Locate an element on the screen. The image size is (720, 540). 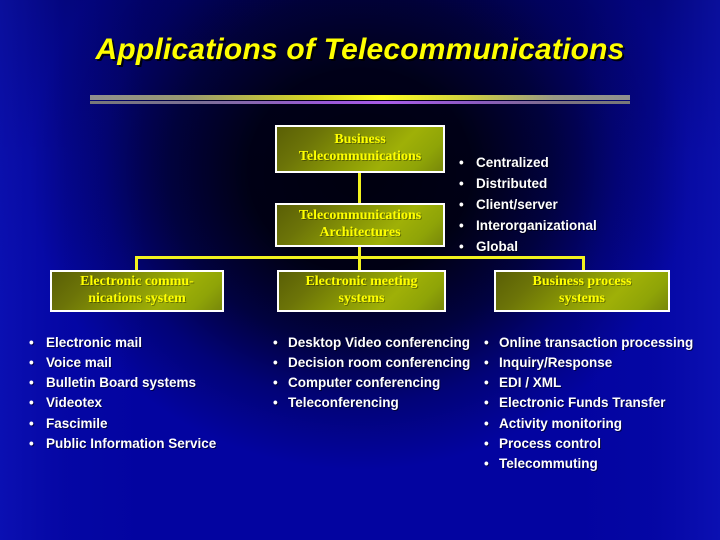
list-item-label: Client/server is located at coordinates (517, 204).